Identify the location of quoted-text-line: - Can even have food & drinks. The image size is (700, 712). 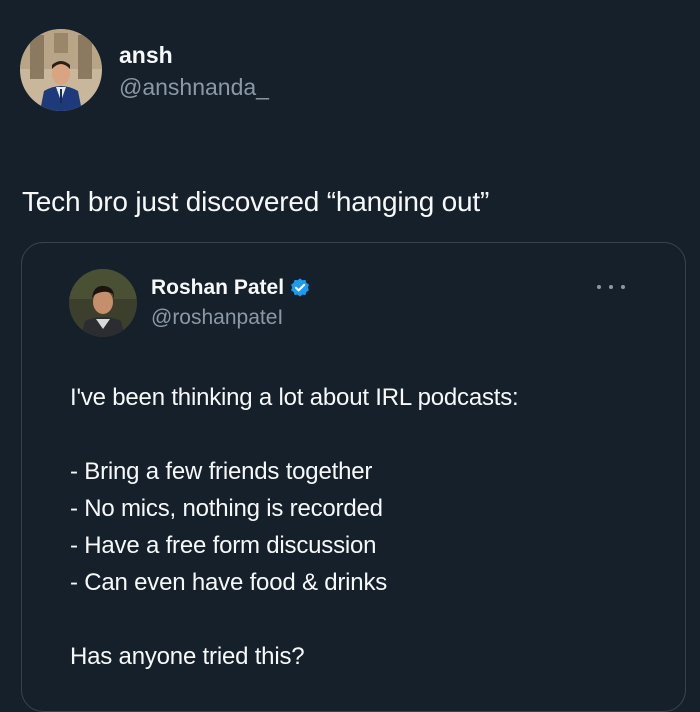
(229, 582).